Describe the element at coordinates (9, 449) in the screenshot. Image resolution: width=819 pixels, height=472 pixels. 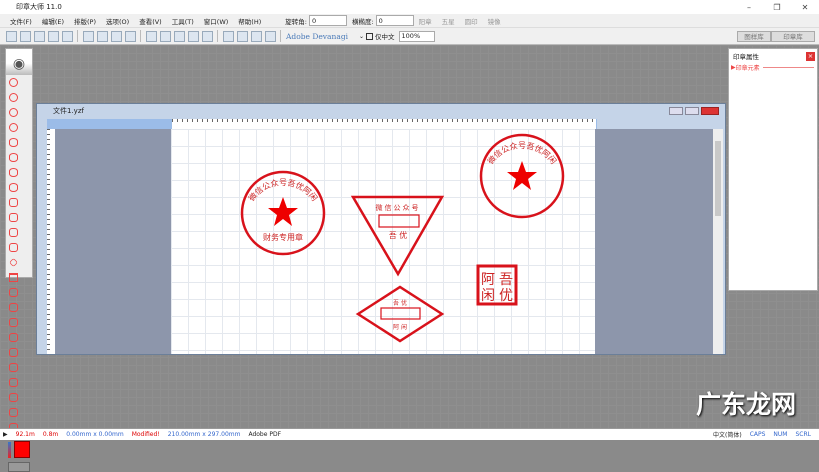
I see `color-slider` at that location.